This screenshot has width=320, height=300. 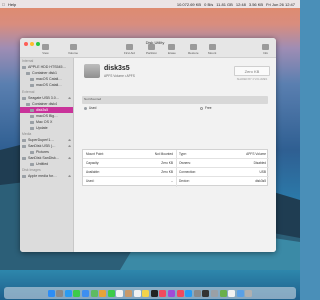 I want to click on preview-icon, so click(x=240, y=293).